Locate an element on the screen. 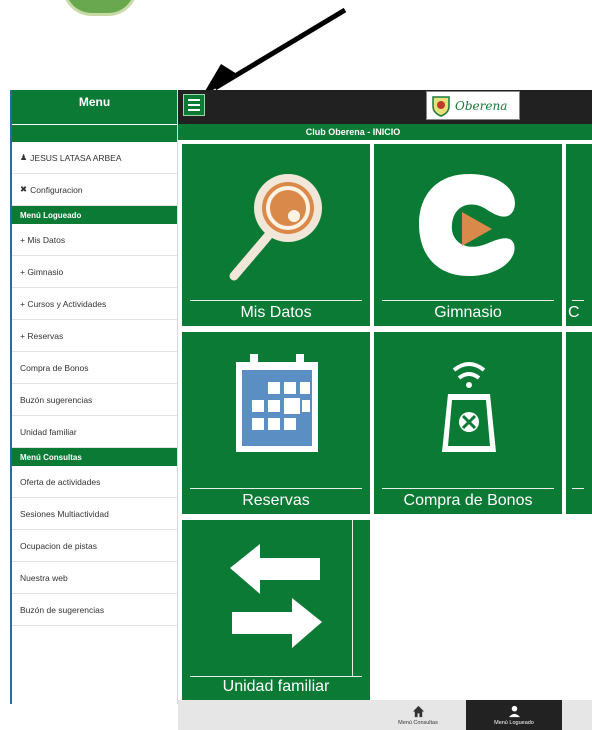  nav-label: Menú Logueado is located at coordinates (514, 722).